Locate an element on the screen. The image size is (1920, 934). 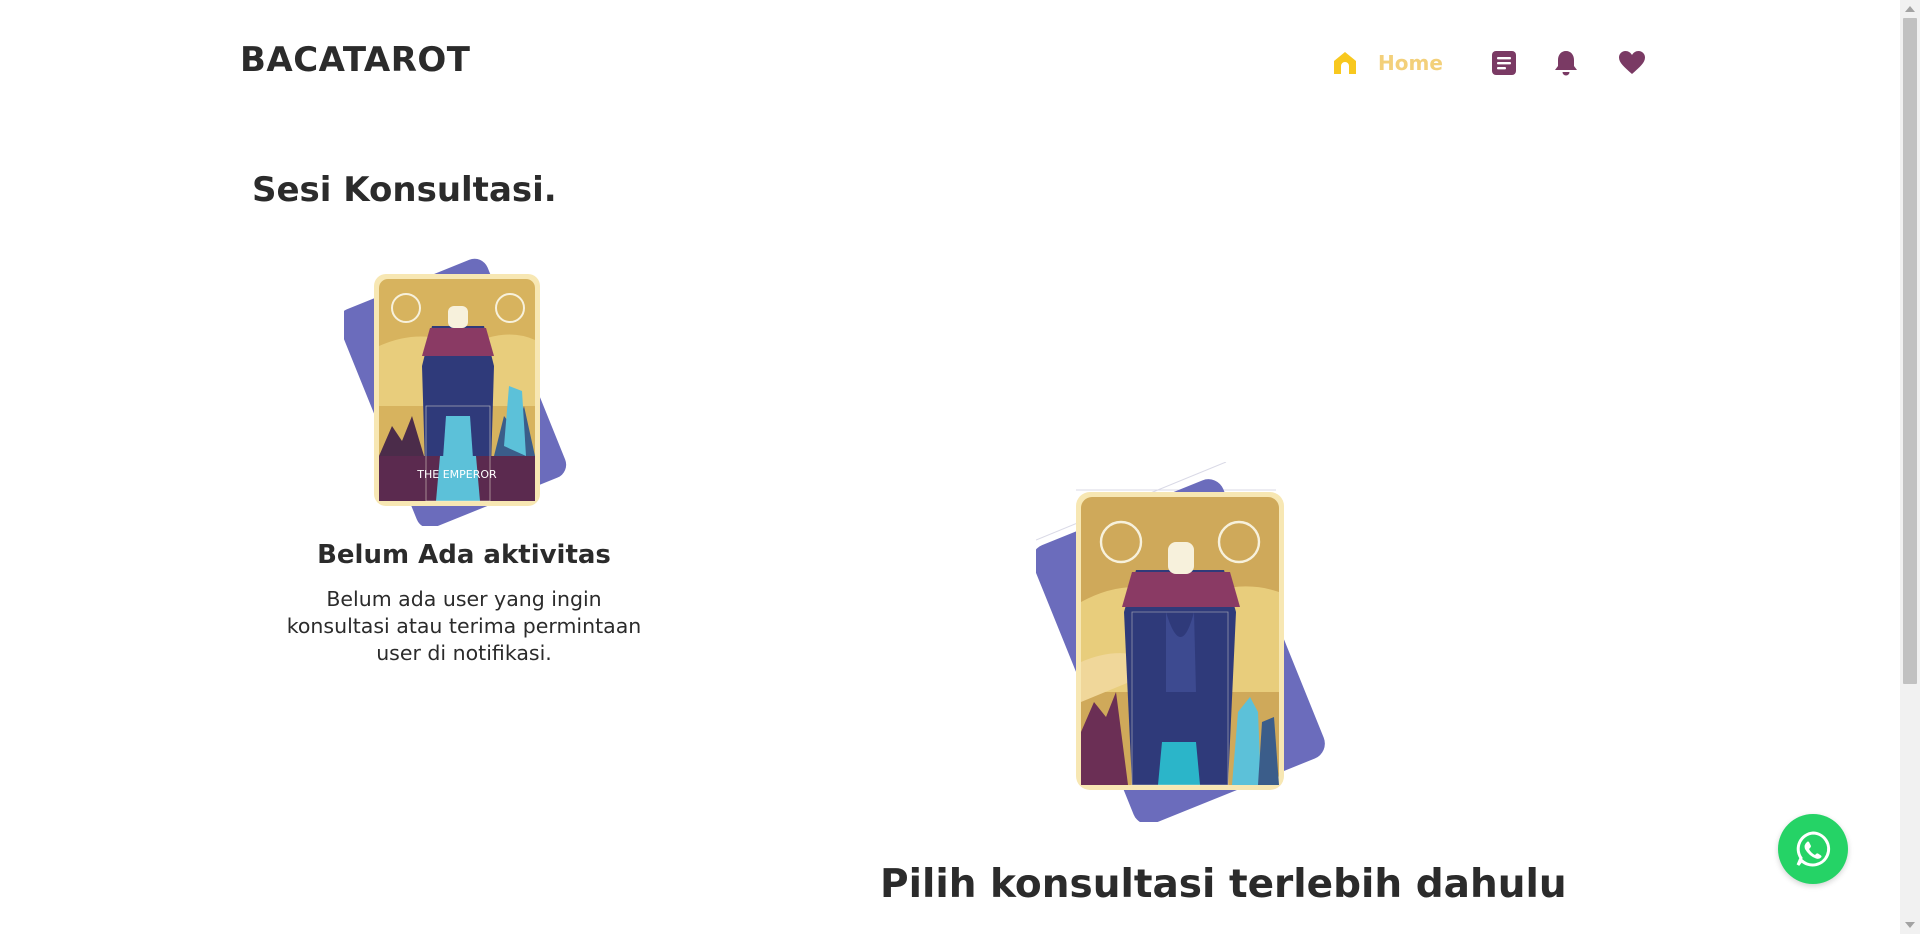
whatsapp-icon is located at coordinates (1813, 849).